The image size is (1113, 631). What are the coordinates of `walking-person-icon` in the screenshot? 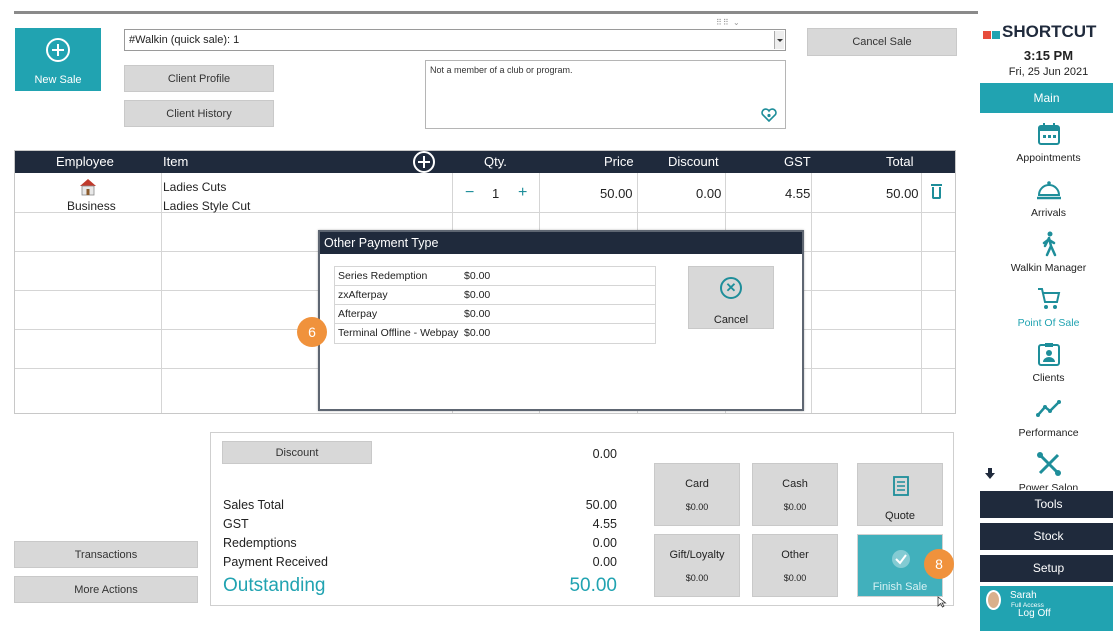 It's located at (1049, 244).